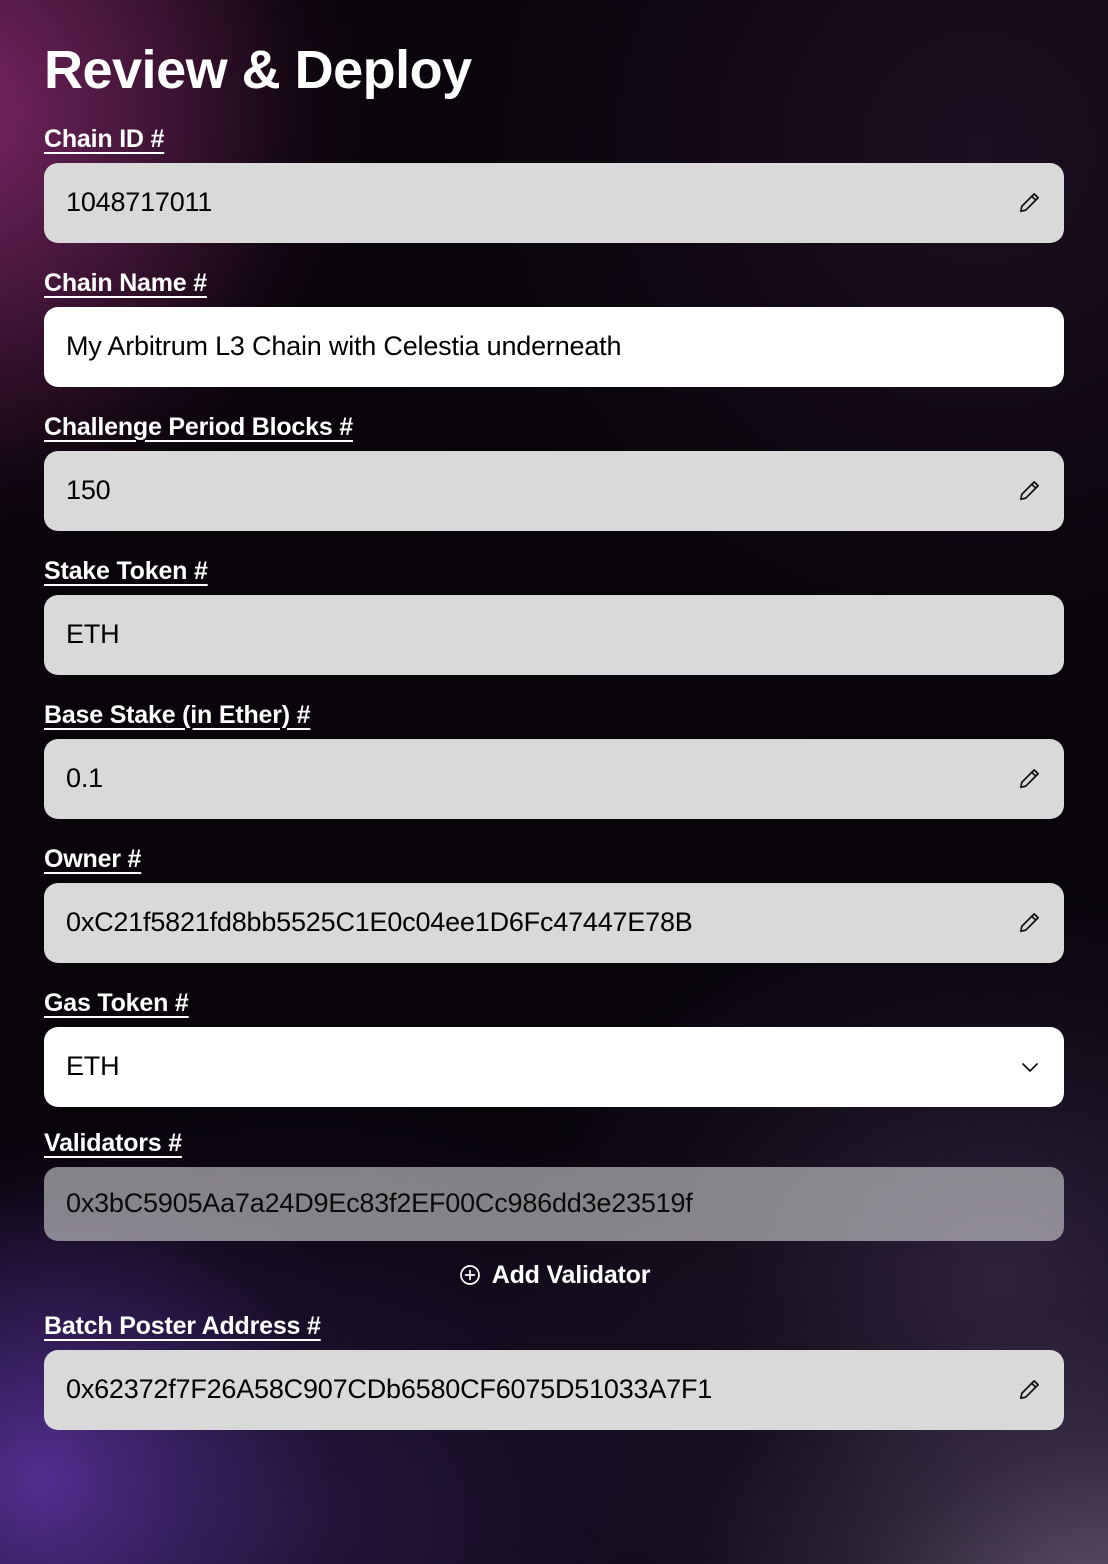 The image size is (1108, 1564). I want to click on field-group-gas-token: Gas Token # ETH, so click(554, 1048).